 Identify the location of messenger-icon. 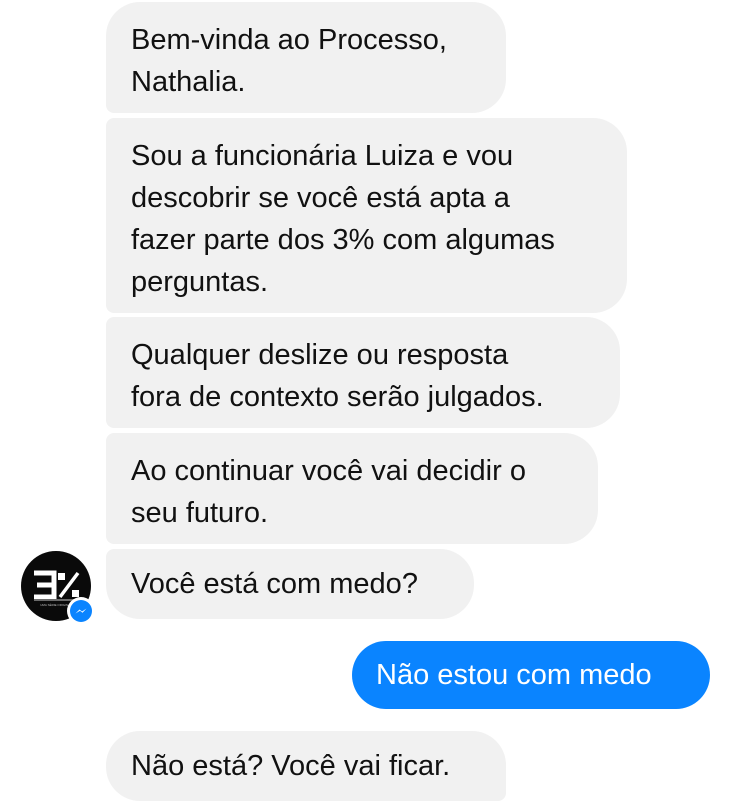
(81, 611).